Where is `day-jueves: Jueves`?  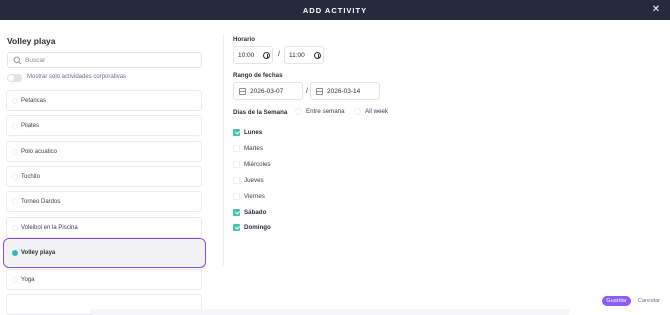 day-jueves: Jueves is located at coordinates (273, 181).